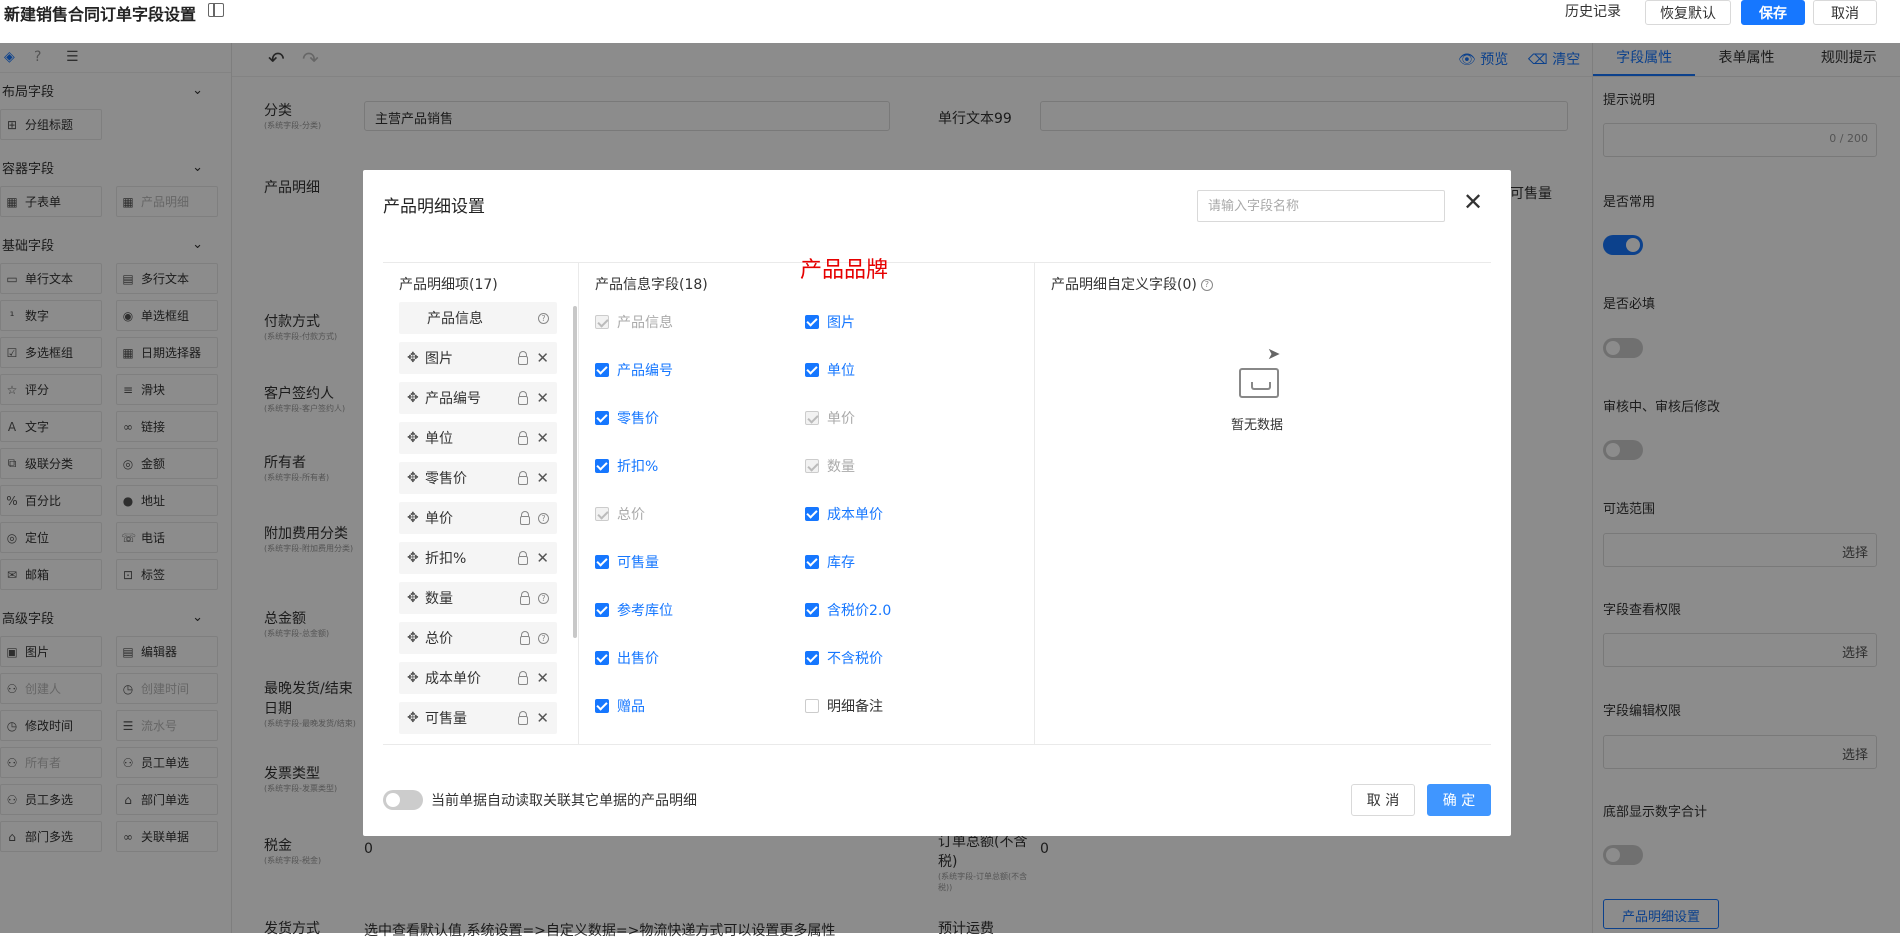  What do you see at coordinates (700, 610) in the screenshot?
I see `field-checkbox: 参考库位` at bounding box center [700, 610].